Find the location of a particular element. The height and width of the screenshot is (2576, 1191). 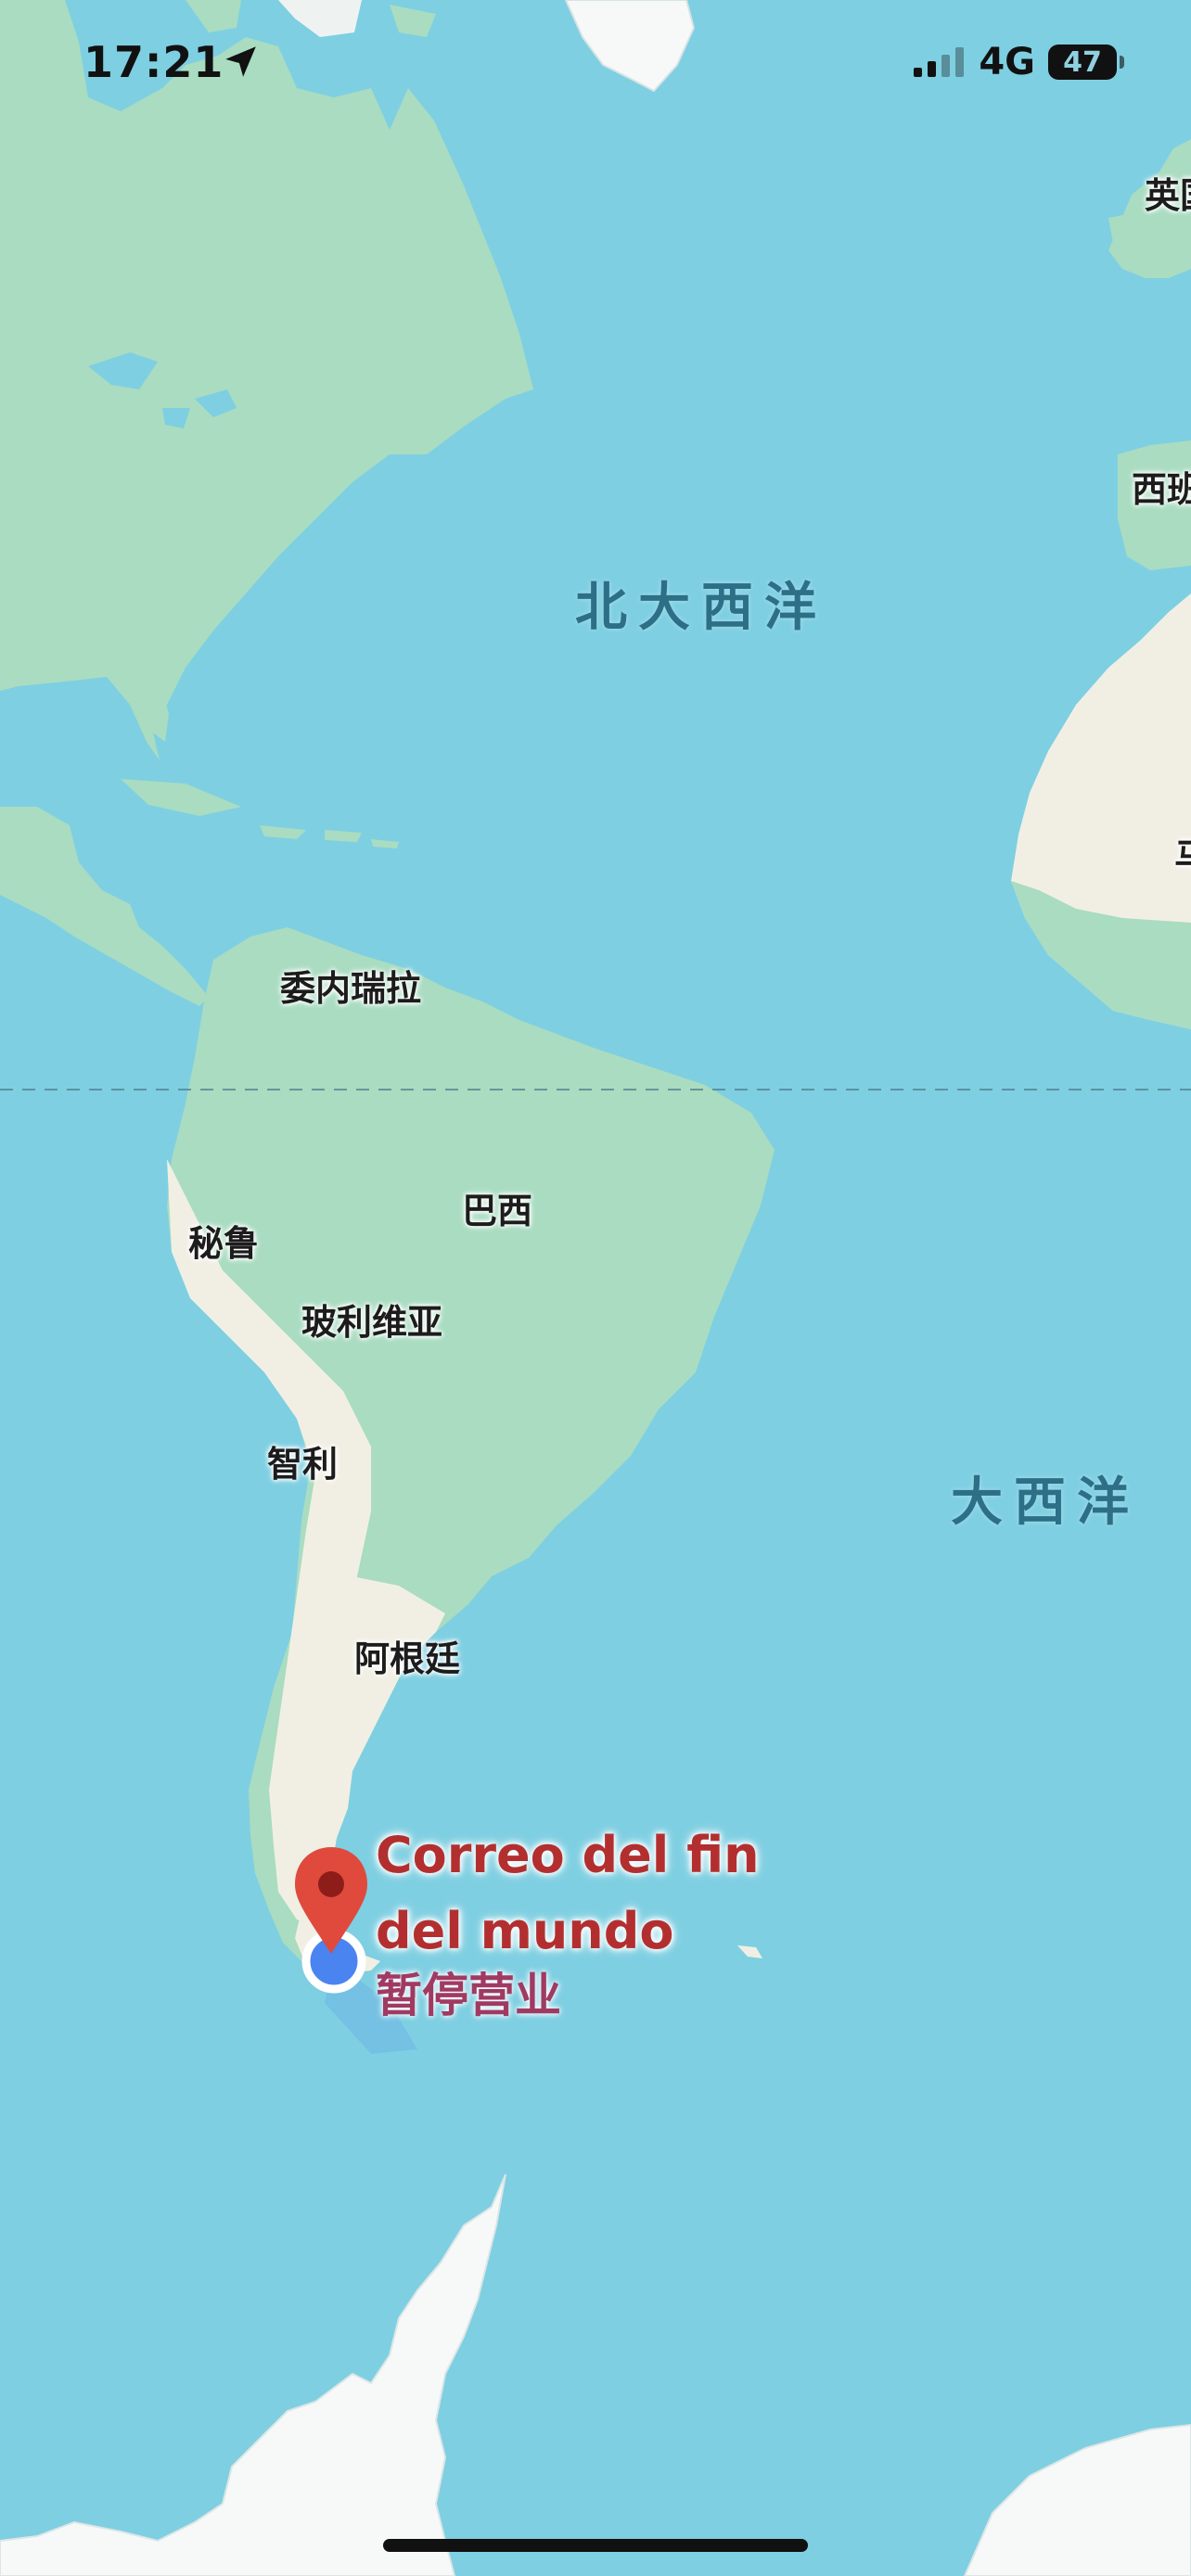

country-label-chile: 智利 is located at coordinates (302, 1460).